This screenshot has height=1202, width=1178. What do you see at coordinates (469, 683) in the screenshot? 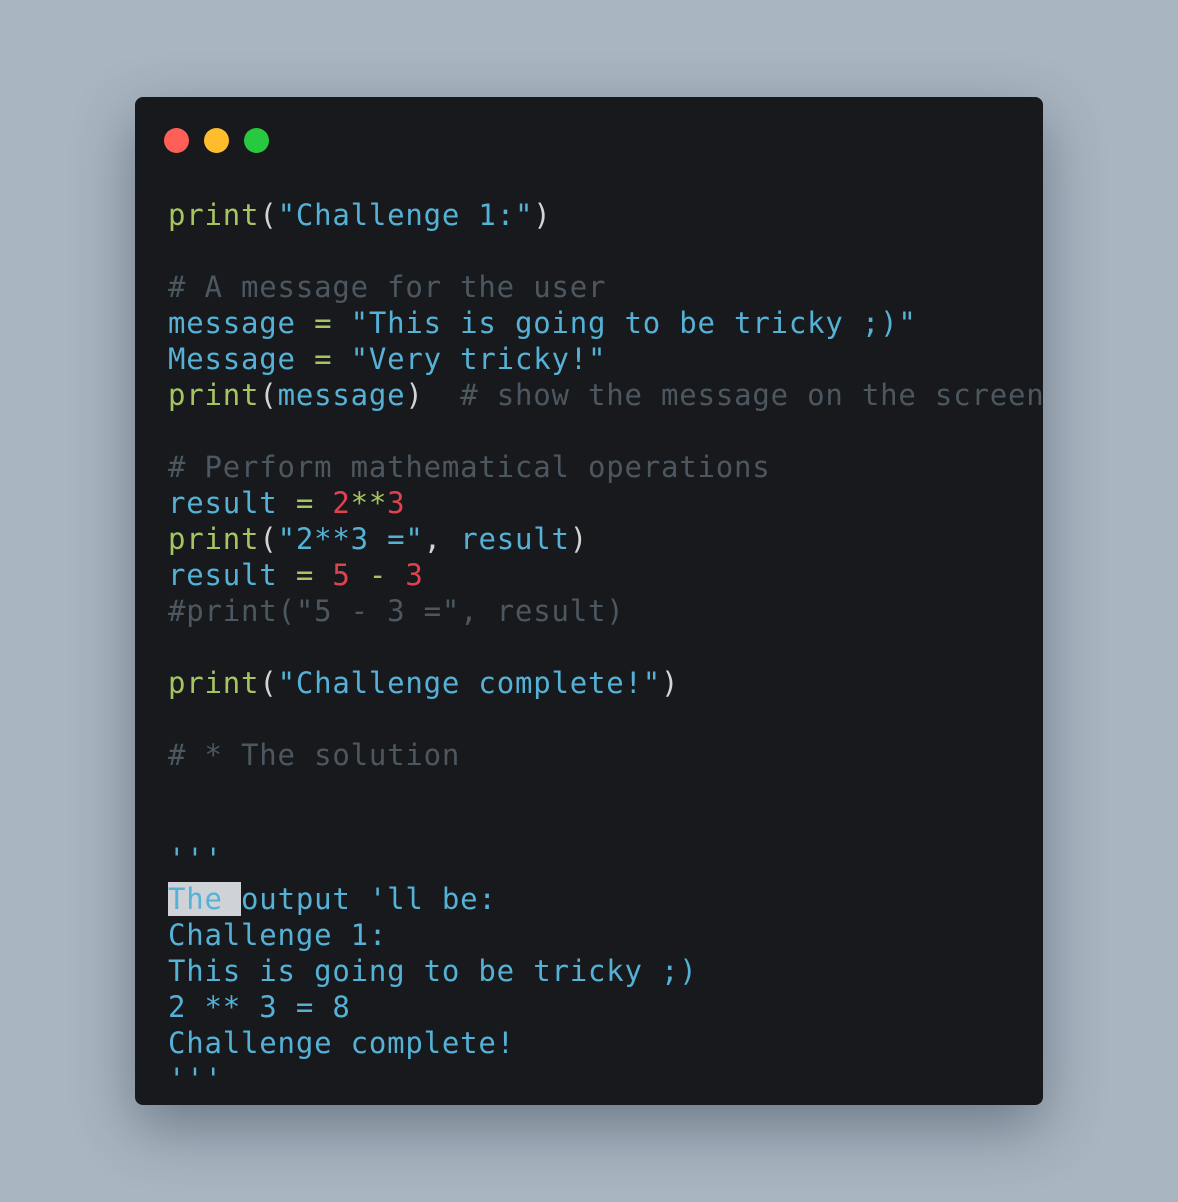
I see `string-literal: "Challenge complete!"` at bounding box center [469, 683].